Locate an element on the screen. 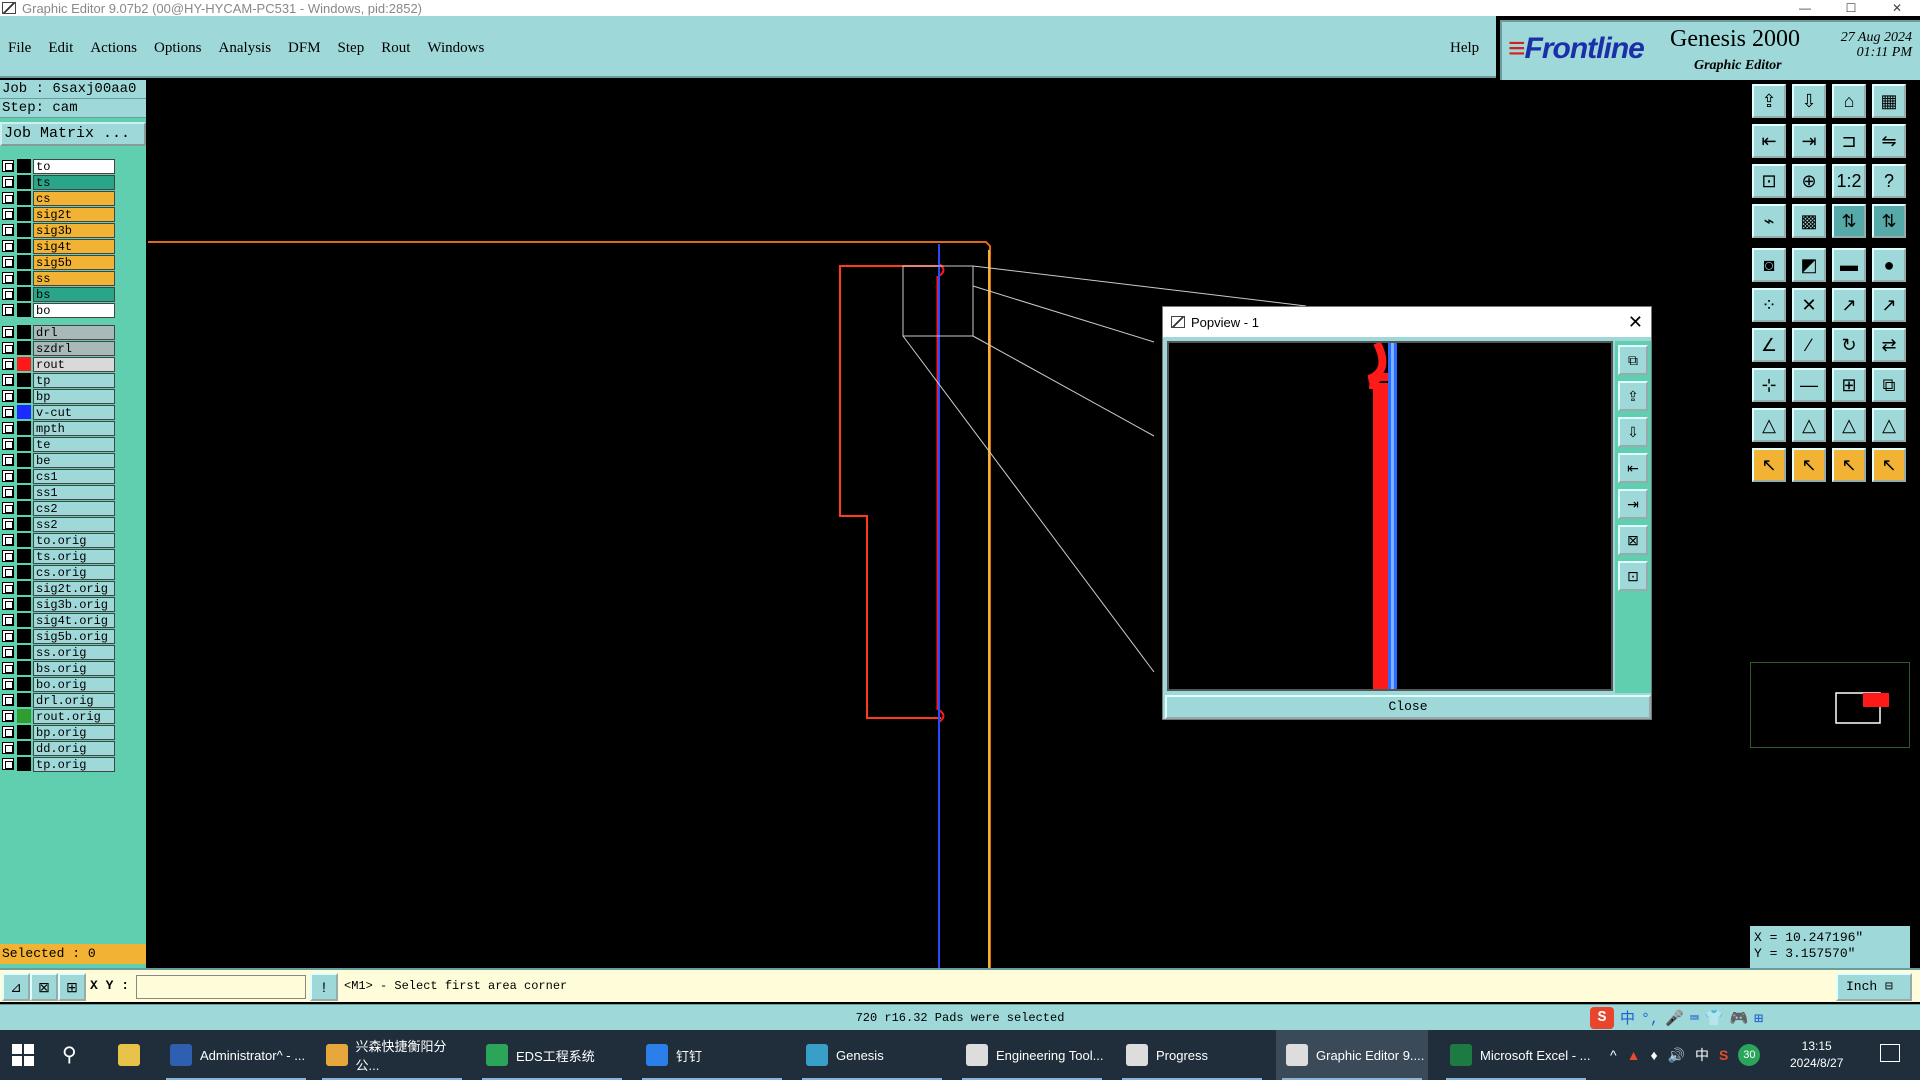 The width and height of the screenshot is (1920, 1080). pointer1-icon: ↖ is located at coordinates (1769, 465).